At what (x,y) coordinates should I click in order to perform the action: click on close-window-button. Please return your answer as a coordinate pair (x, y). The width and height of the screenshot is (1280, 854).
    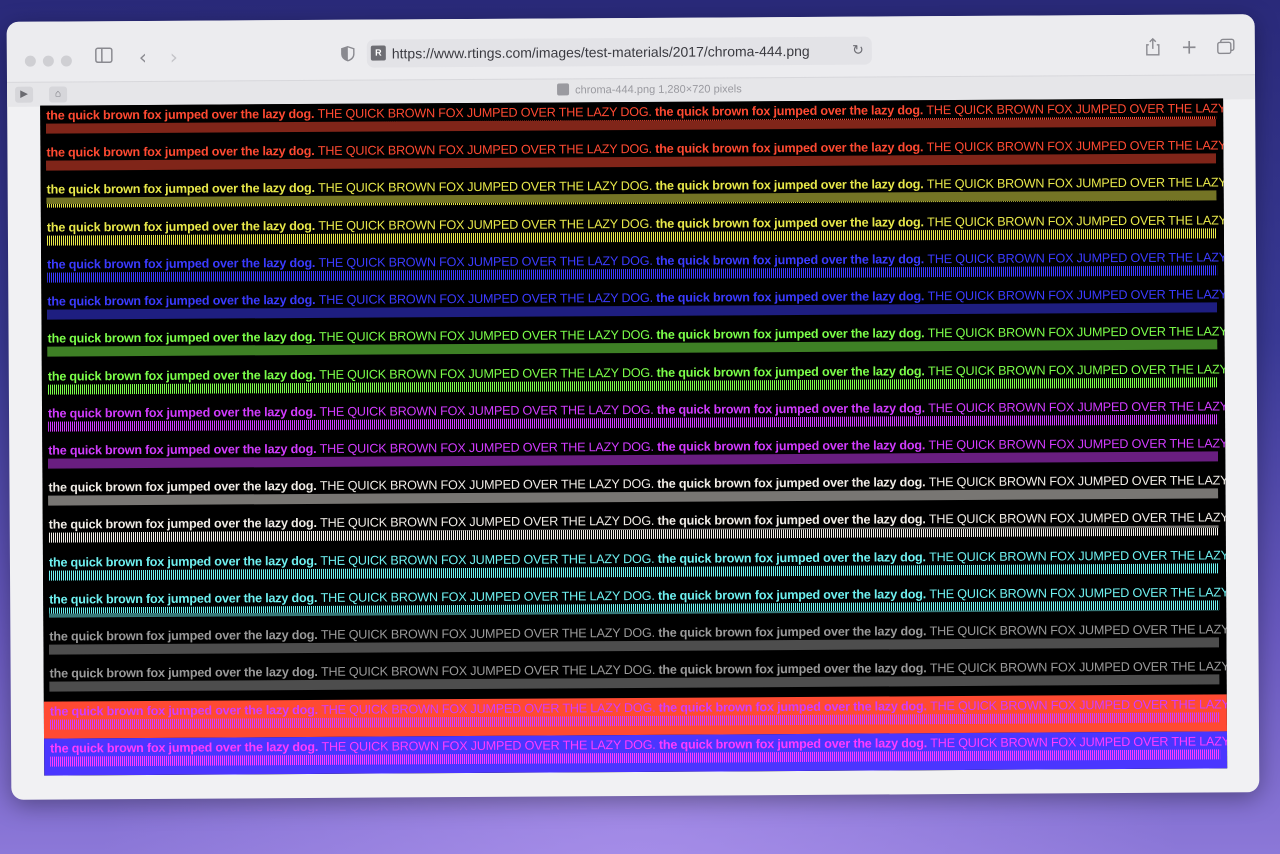
    Looking at the image, I should click on (30, 61).